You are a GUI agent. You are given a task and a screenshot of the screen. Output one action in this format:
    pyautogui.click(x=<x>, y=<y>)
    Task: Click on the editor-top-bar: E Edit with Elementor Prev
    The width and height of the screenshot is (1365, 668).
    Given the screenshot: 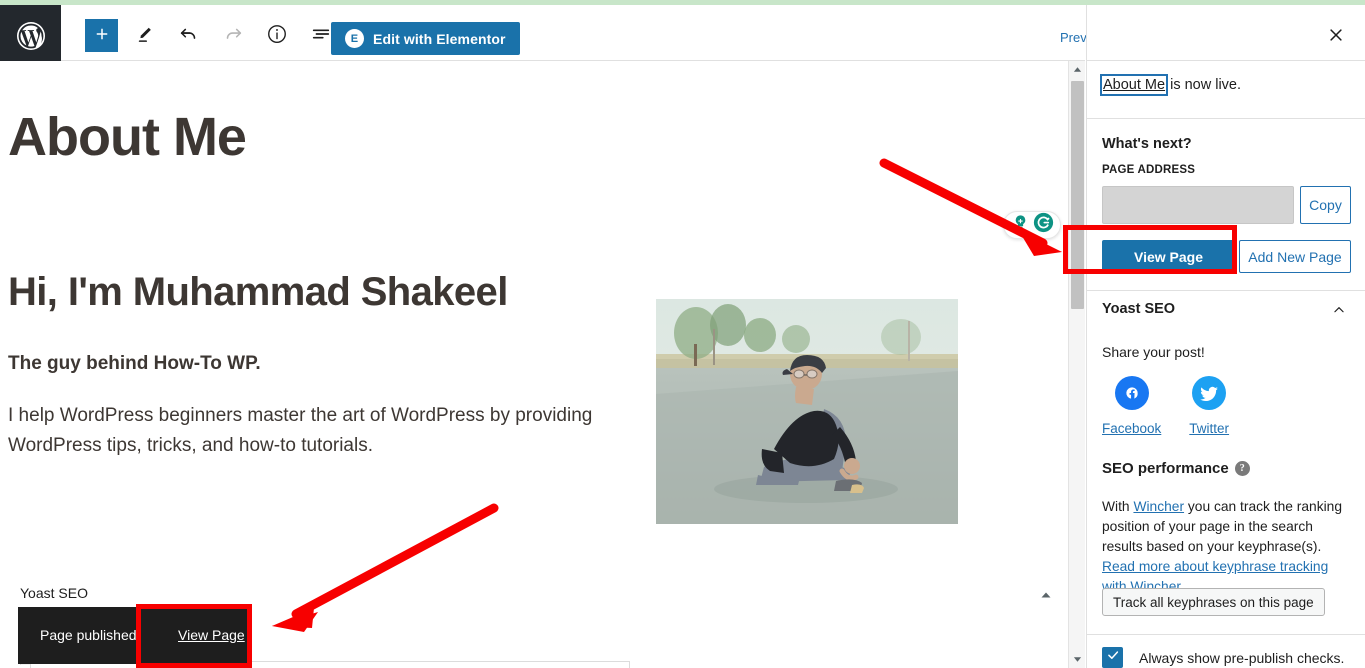 What is the action you would take?
    pyautogui.click(x=543, y=35)
    